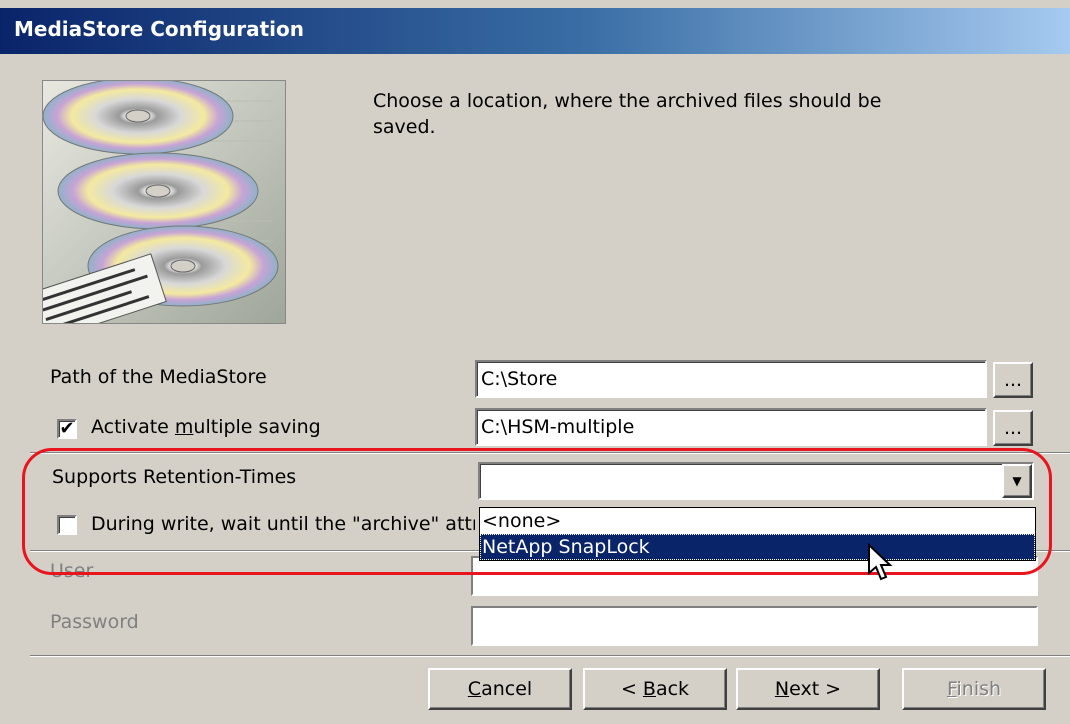 Image resolution: width=1070 pixels, height=724 pixels. What do you see at coordinates (174, 477) in the screenshot?
I see `retention-label: Supports Retention-Times` at bounding box center [174, 477].